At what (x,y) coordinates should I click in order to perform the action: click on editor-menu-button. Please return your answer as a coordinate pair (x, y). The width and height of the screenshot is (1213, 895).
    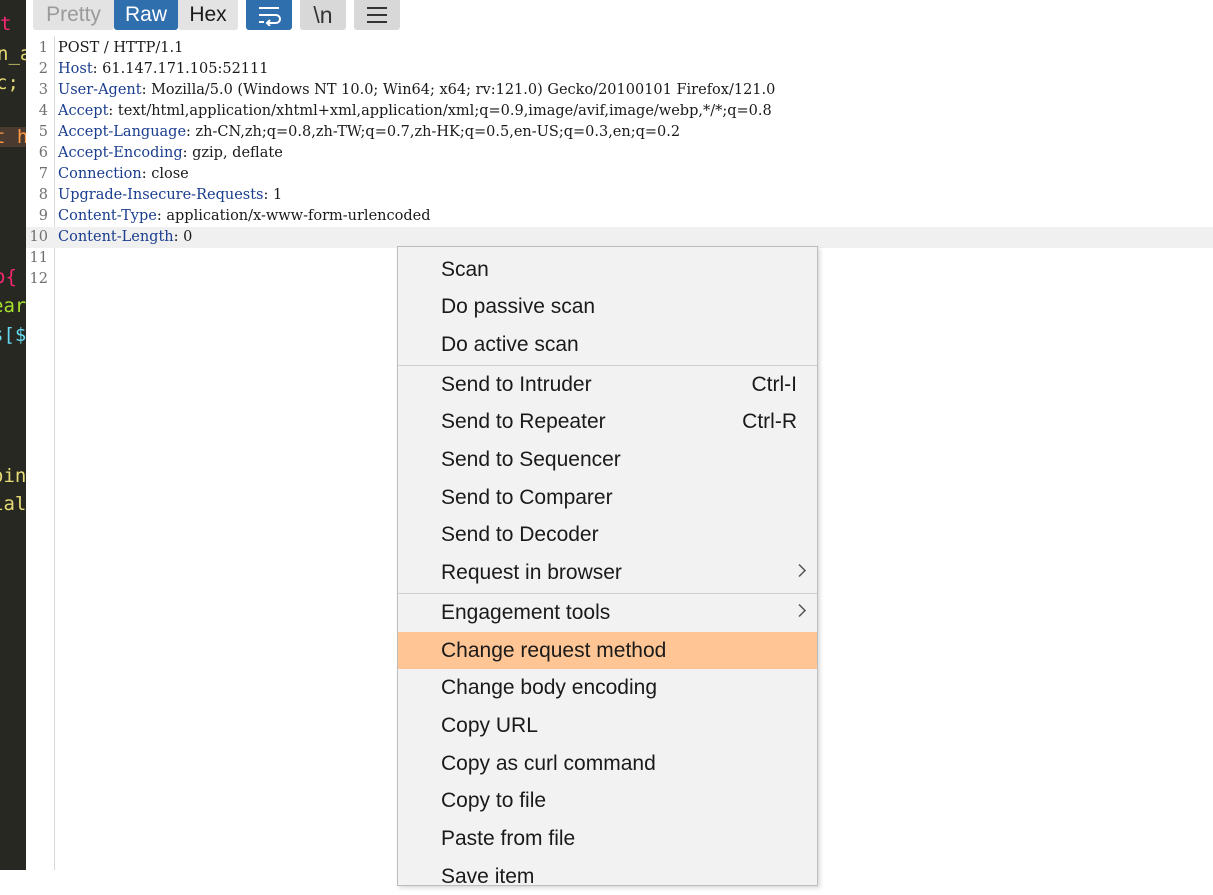
    Looking at the image, I should click on (377, 15).